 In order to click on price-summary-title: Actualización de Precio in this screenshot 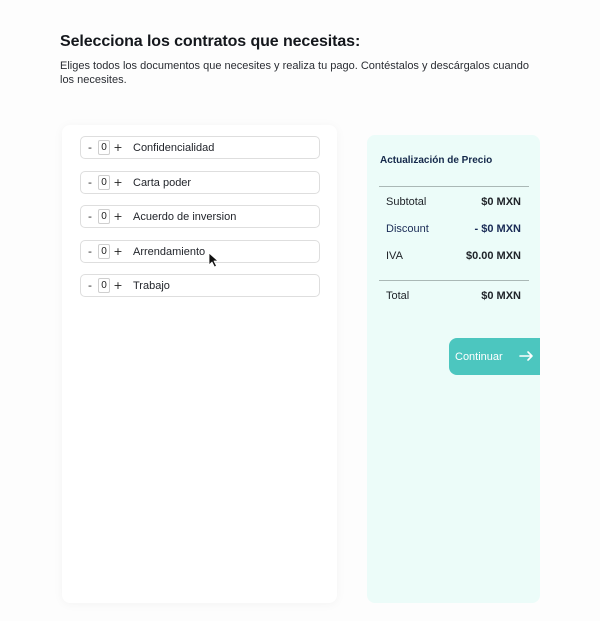, I will do `click(436, 160)`.